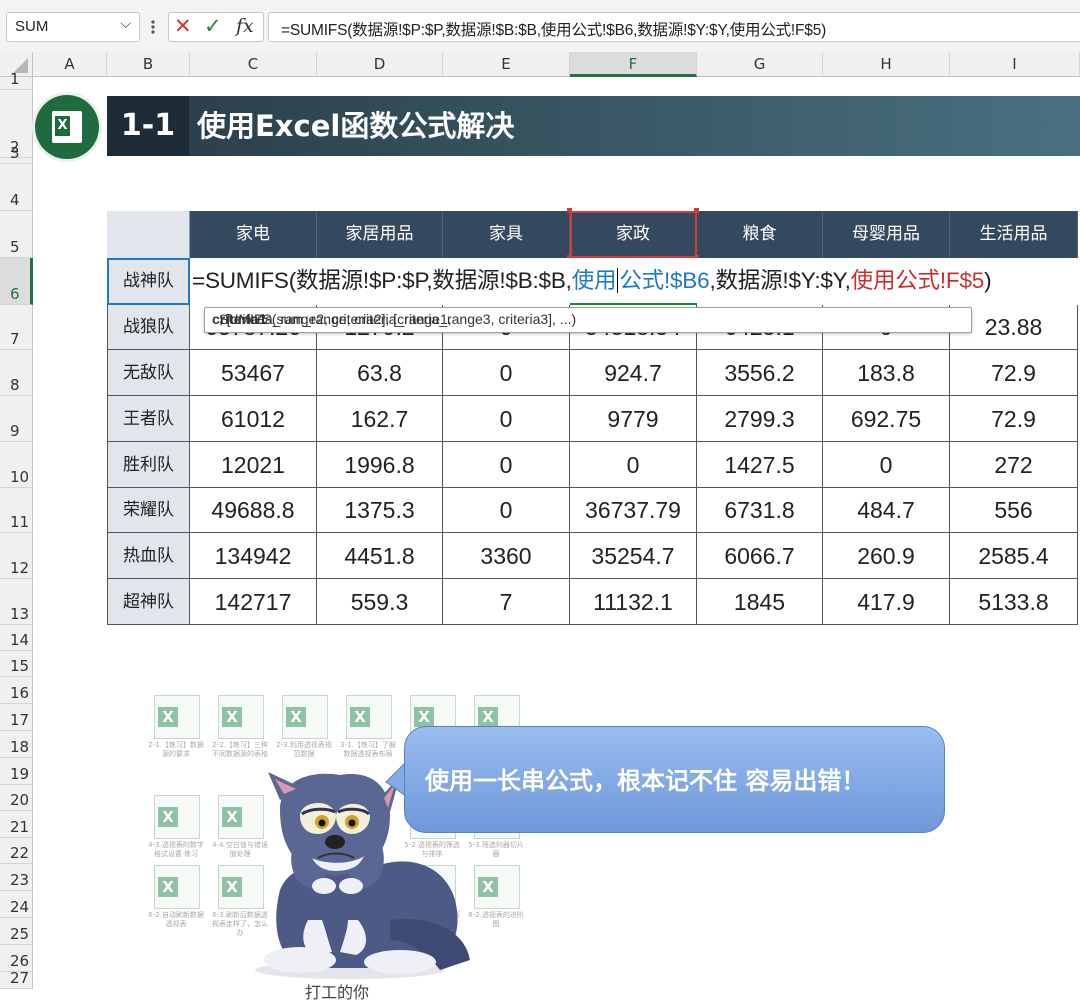 Image resolution: width=1080 pixels, height=1003 pixels. Describe the element at coordinates (760, 234) in the screenshot. I see `table-header-cell: 粮食` at that location.